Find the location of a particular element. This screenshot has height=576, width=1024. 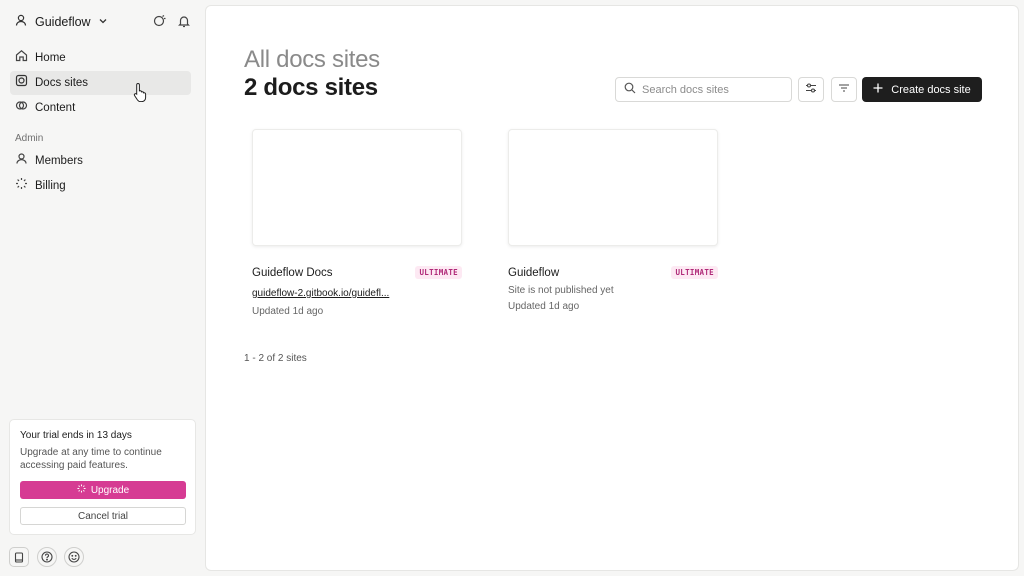

upgrade-button: Upgrade is located at coordinates (103, 490).